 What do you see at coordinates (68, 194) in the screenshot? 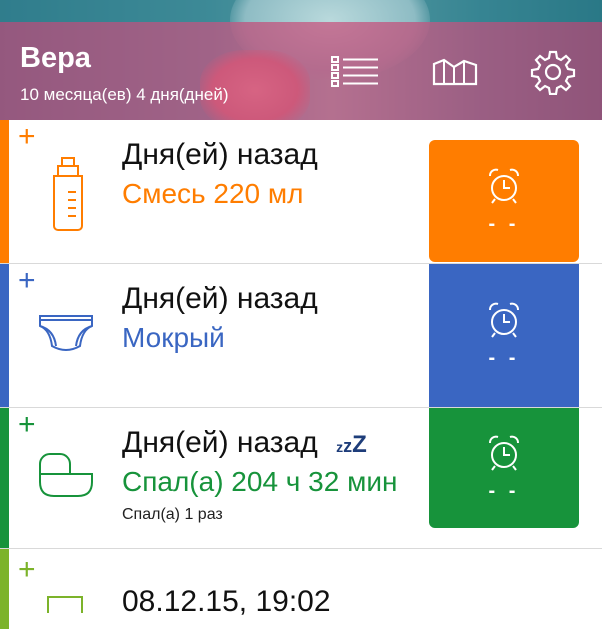
I see `bottle-icon` at bounding box center [68, 194].